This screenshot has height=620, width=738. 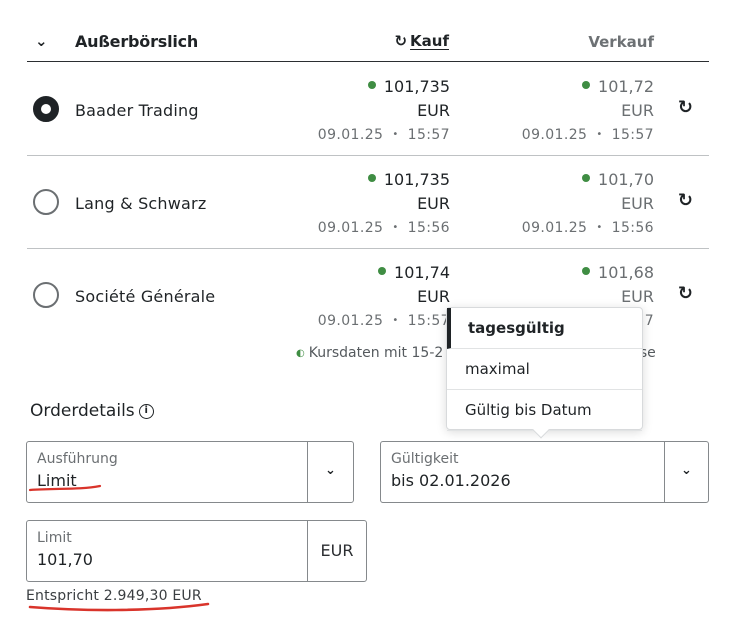 What do you see at coordinates (54, 538) in the screenshot?
I see `limit-label: Limit` at bounding box center [54, 538].